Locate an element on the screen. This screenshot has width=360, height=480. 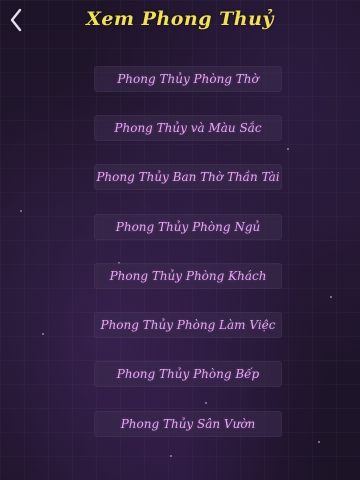
page-title: Xem Phong Thuỷ is located at coordinates (180, 19).